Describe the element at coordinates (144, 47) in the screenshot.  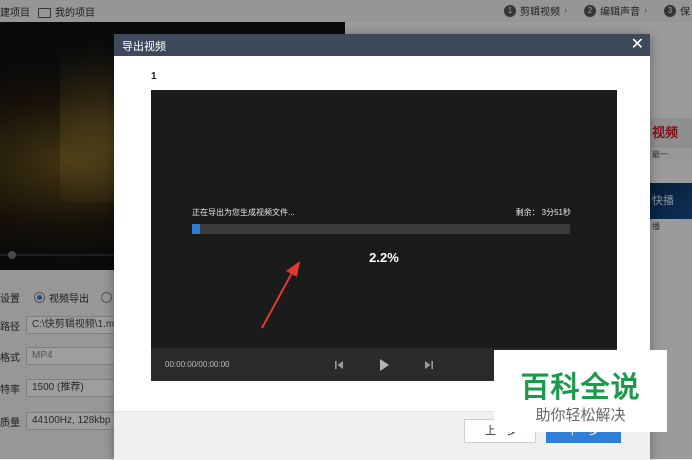
I see `dialog-title: 导出视频` at that location.